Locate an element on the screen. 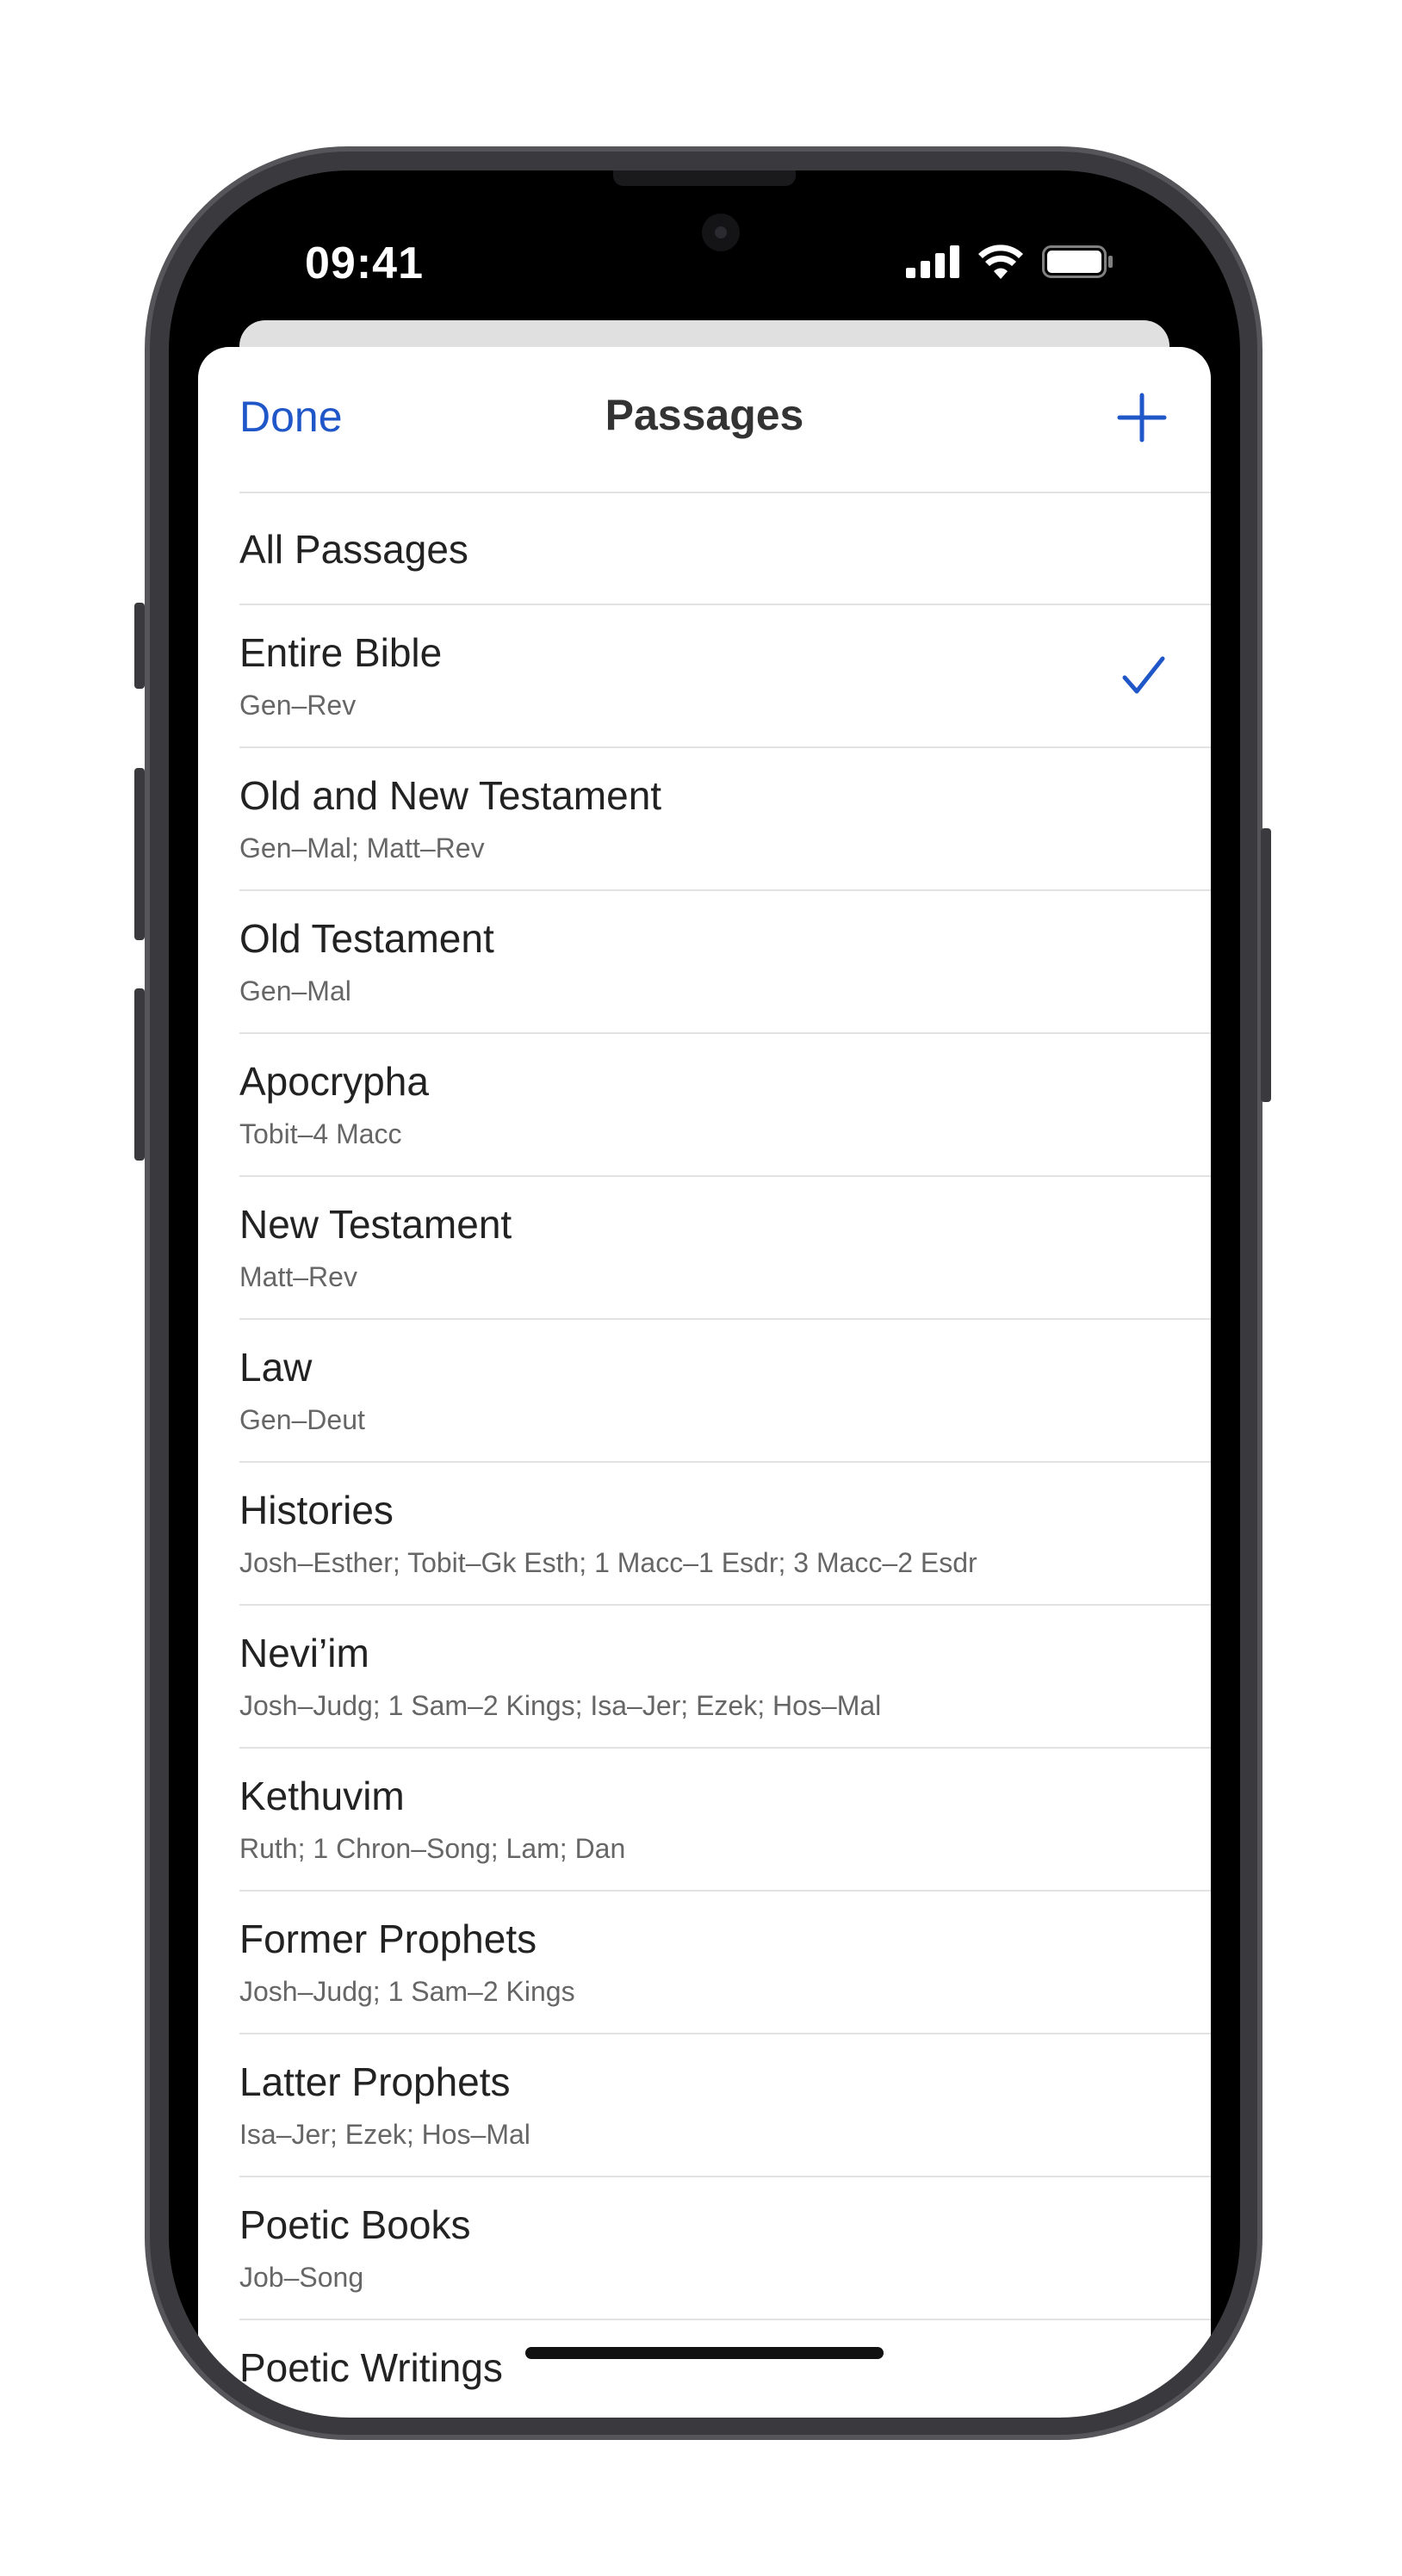  list-item-range: Josh–Judg; 1 Sam–2 Kings is located at coordinates (407, 1991).